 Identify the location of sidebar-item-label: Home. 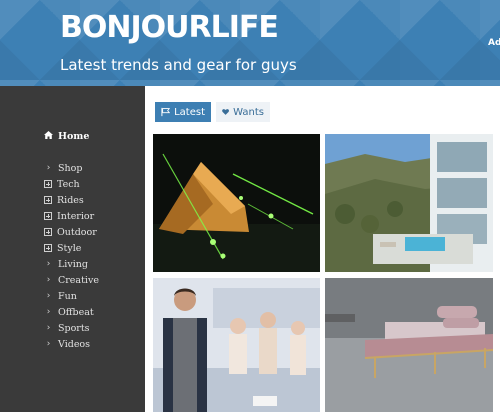
(74, 136).